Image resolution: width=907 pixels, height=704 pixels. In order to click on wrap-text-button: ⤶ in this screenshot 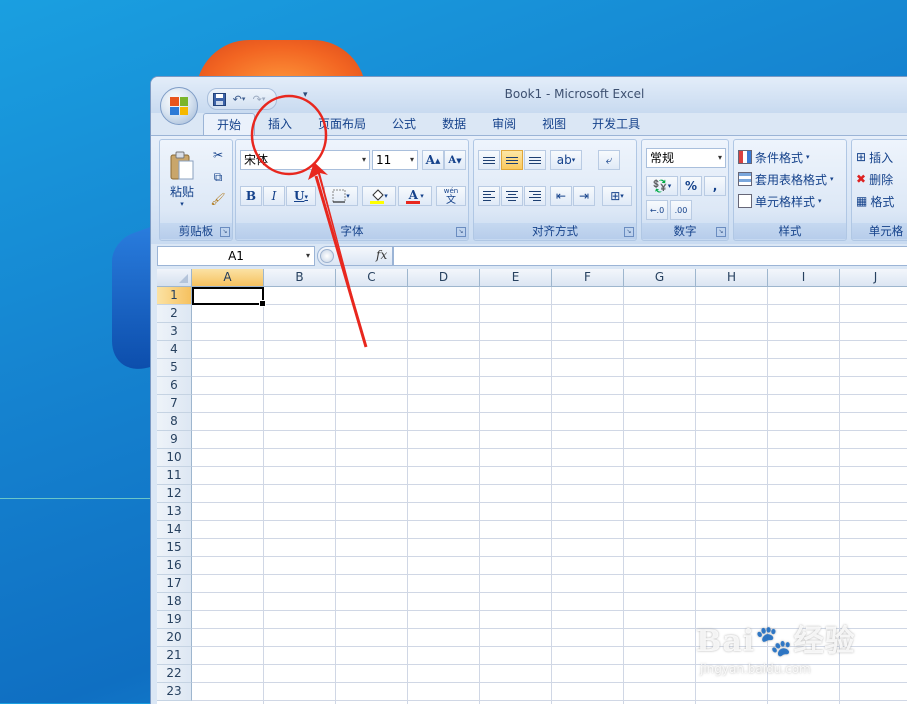, I will do `click(609, 160)`.